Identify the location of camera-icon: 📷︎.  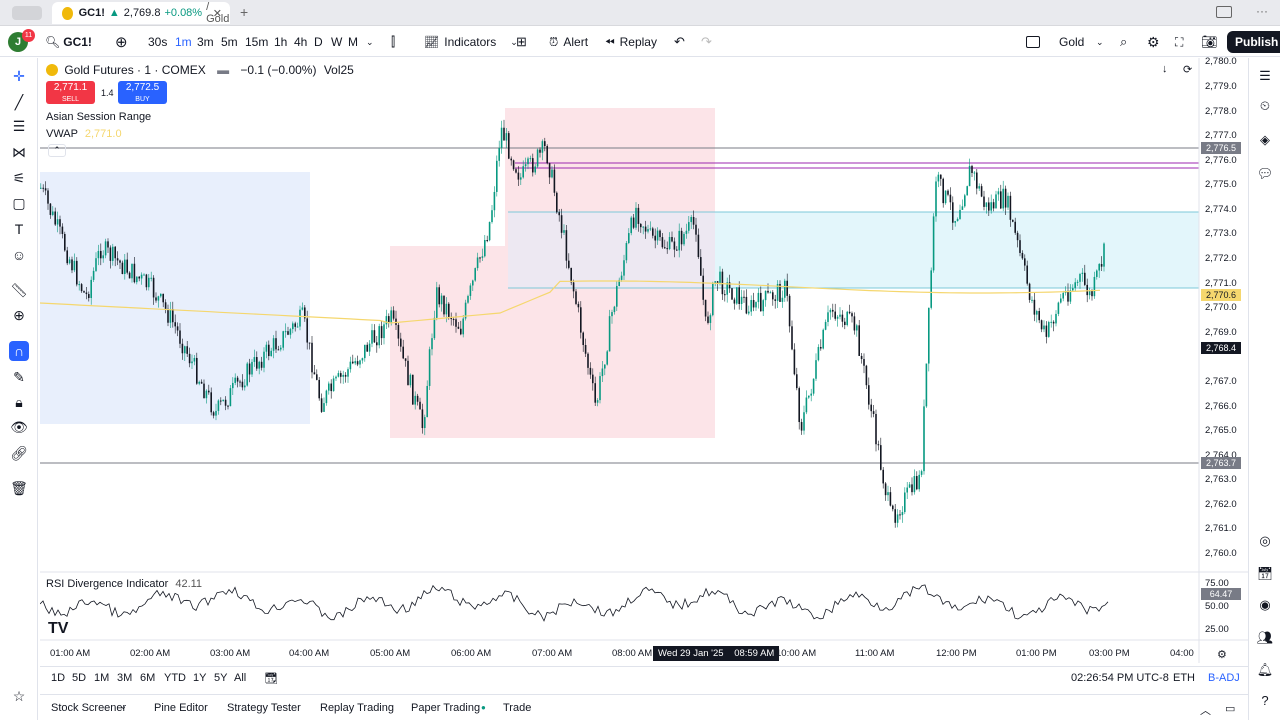
(1209, 42).